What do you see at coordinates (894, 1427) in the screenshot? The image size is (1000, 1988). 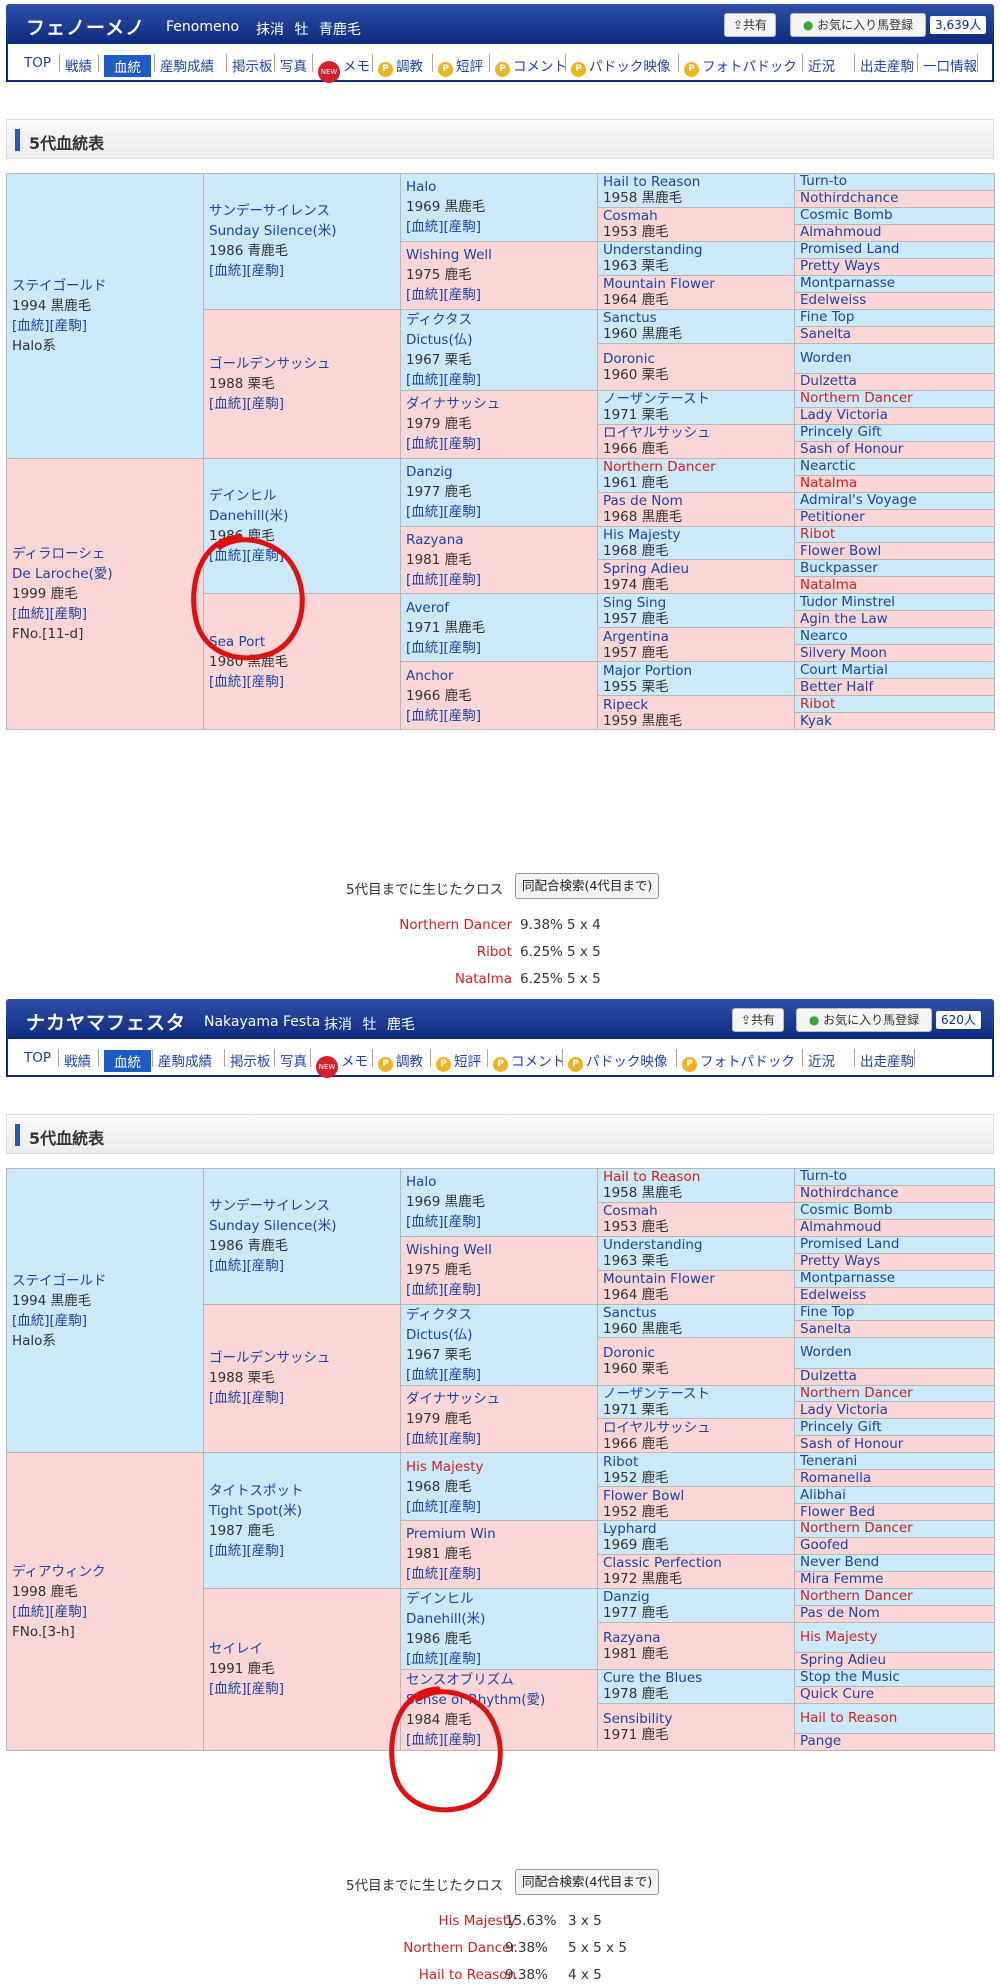 I see `horse-name: Princely Gift` at bounding box center [894, 1427].